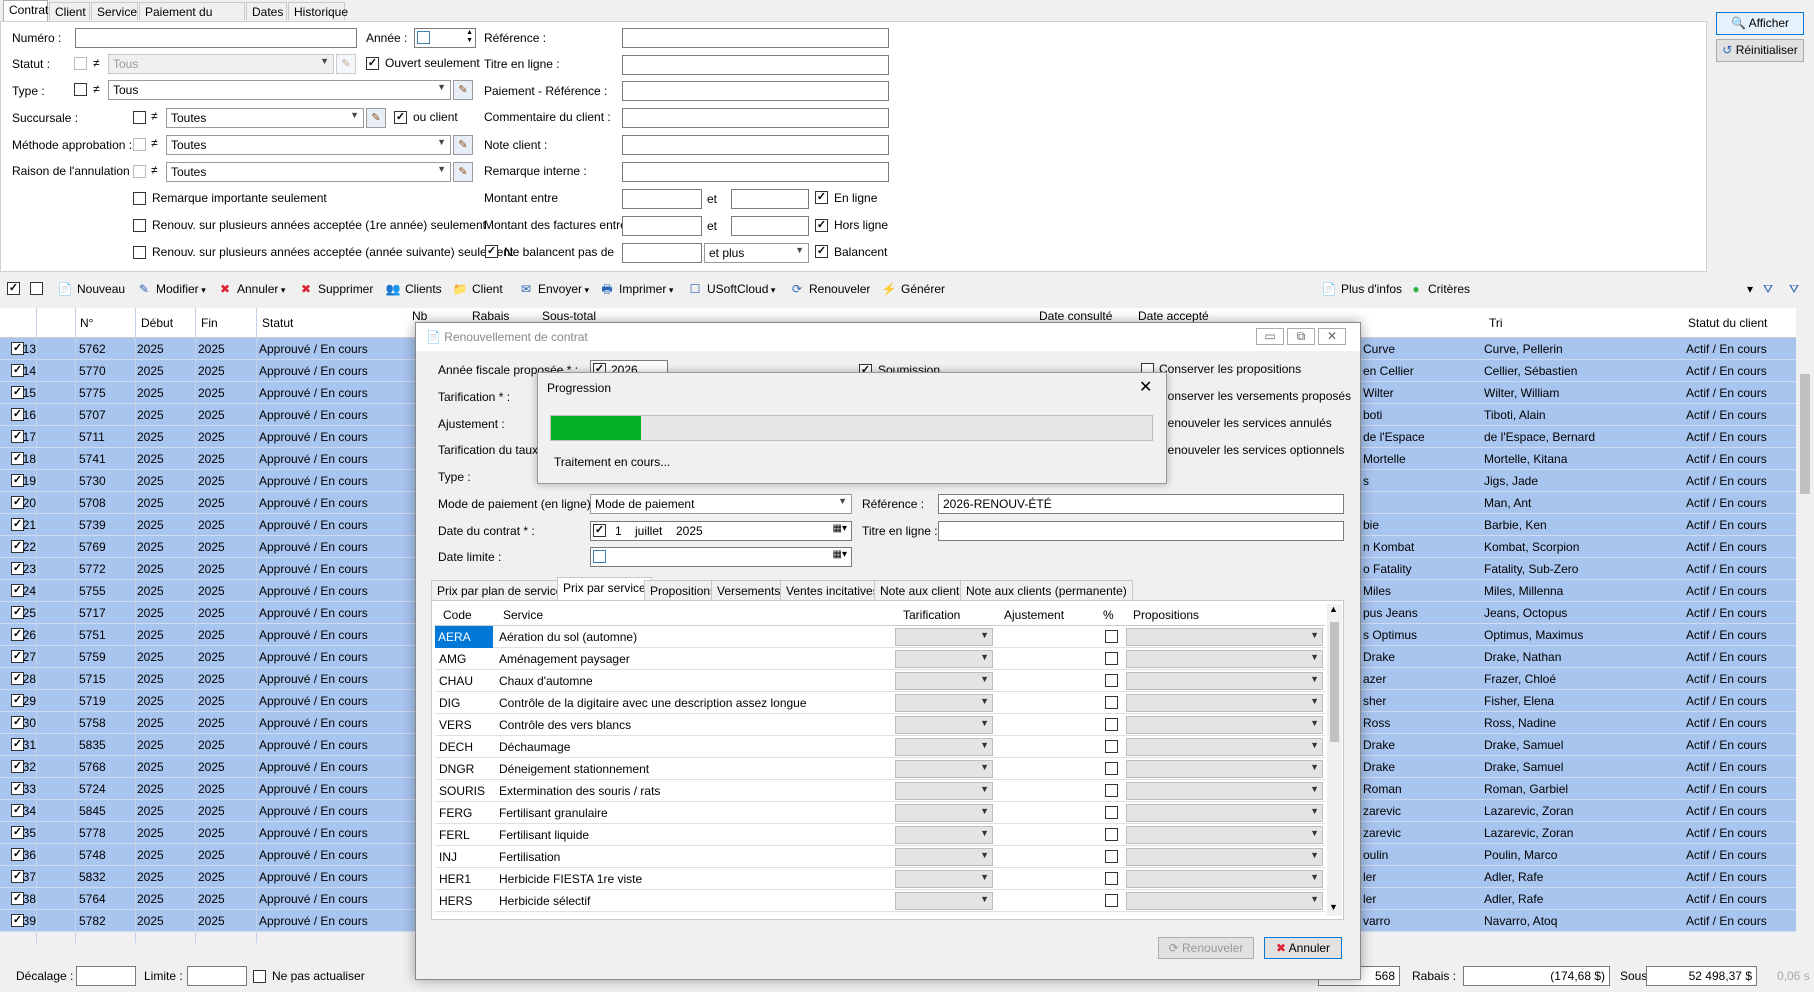  I want to click on toolbar-overflow-icon: ▾, so click(1750, 289).